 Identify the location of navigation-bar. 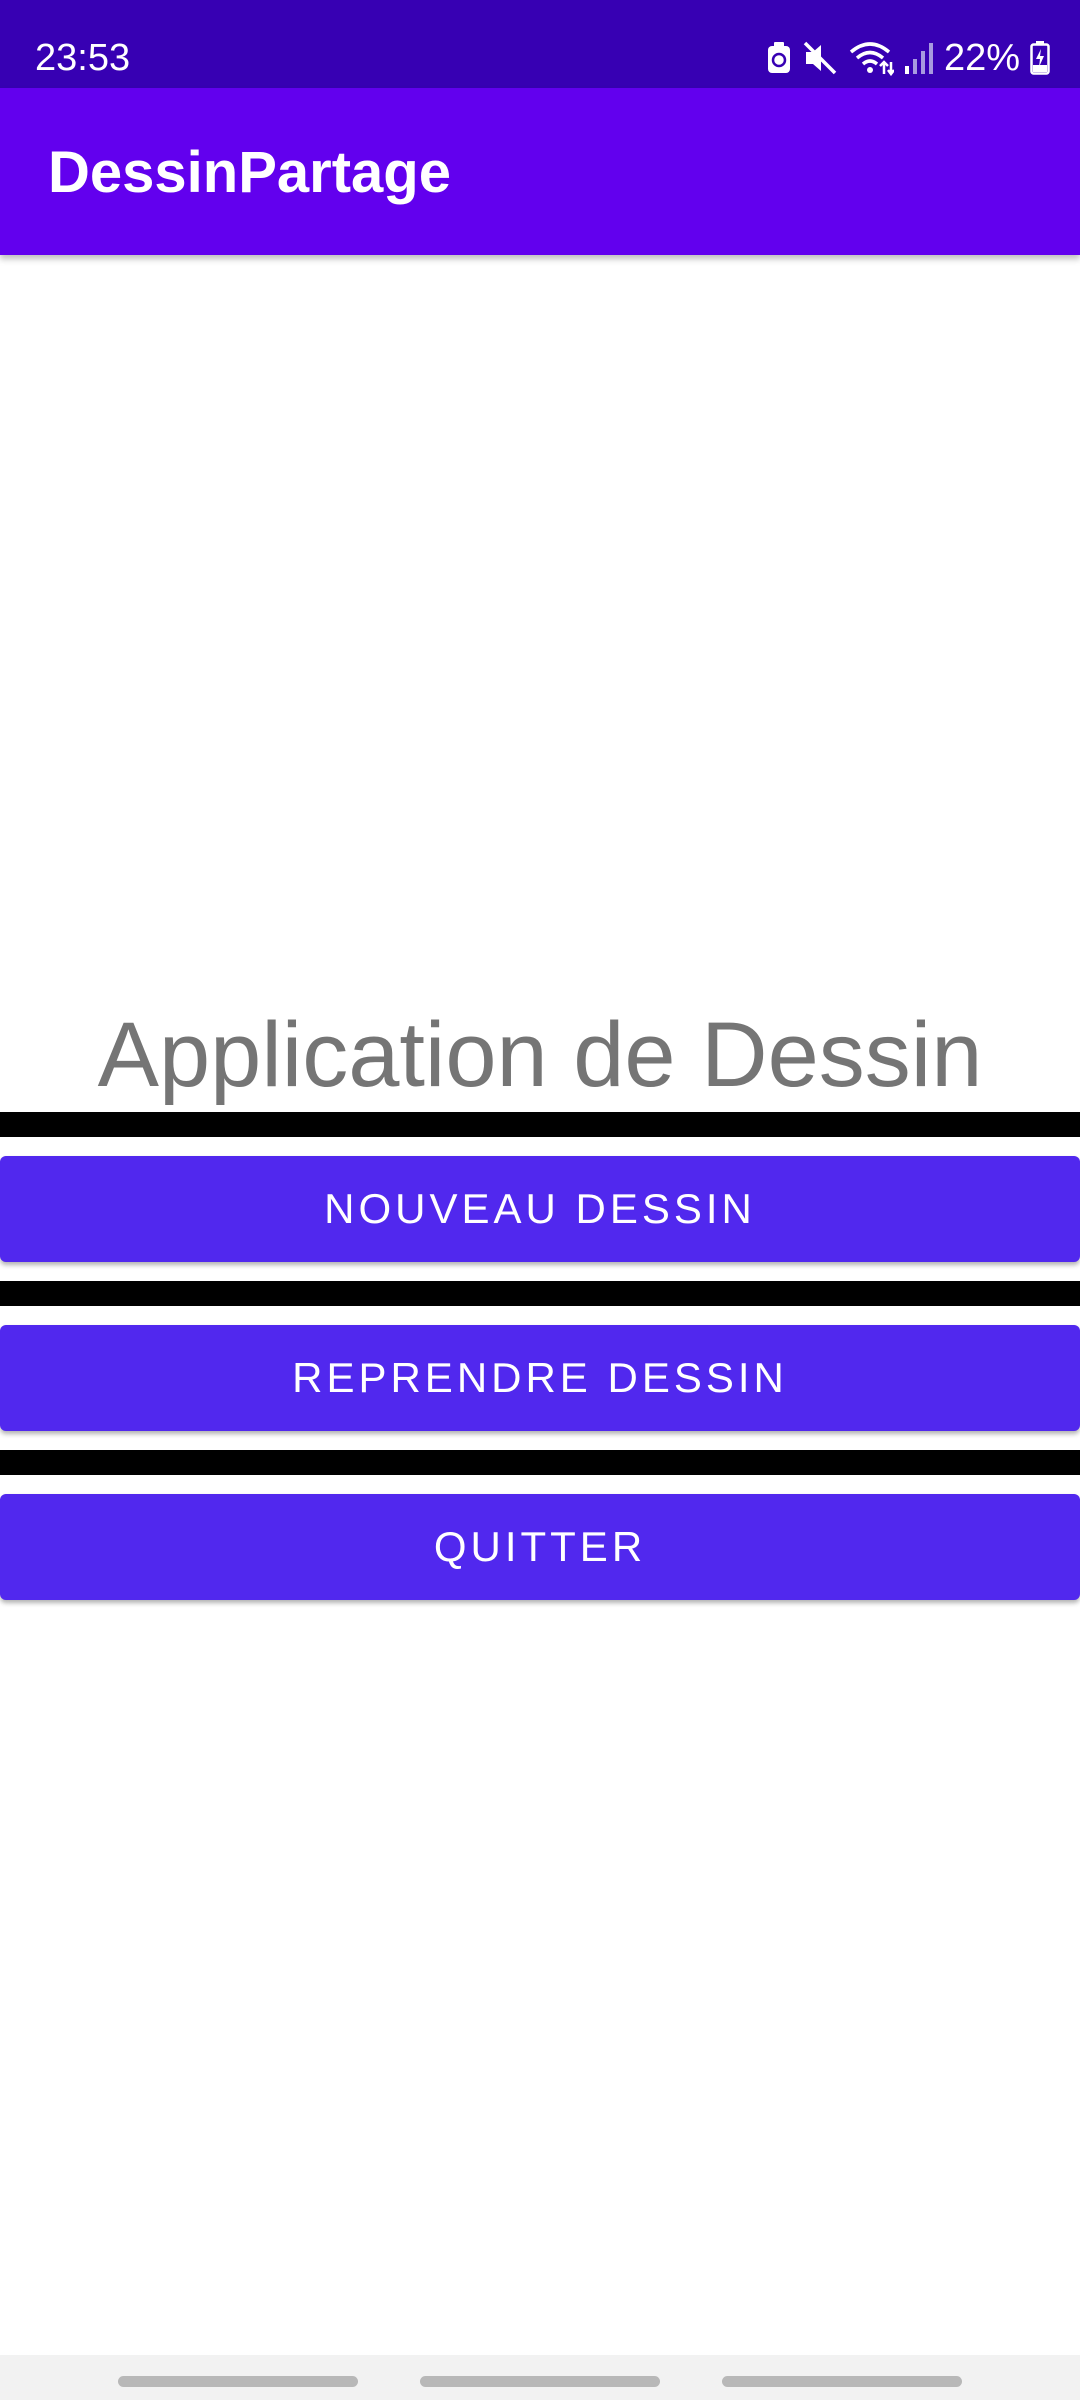
(540, 2377).